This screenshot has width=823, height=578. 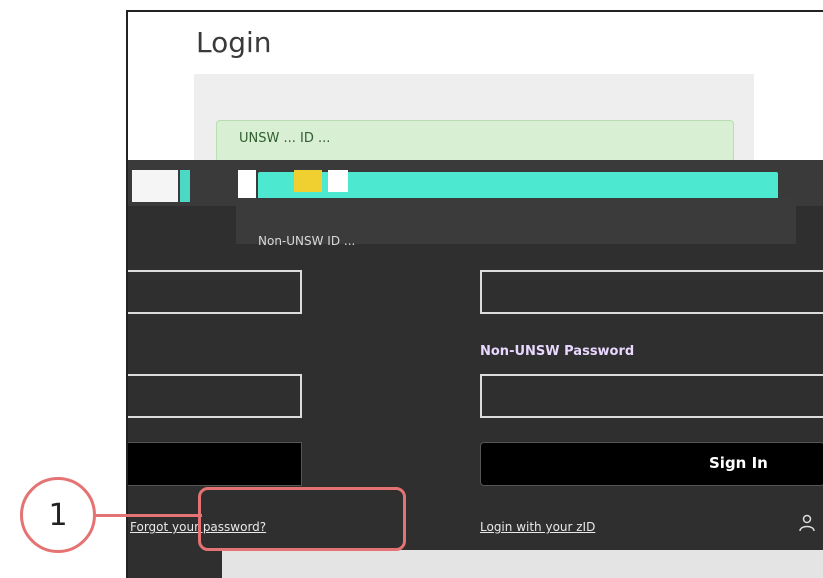 What do you see at coordinates (537, 527) in the screenshot?
I see `alt-login-link: Login with your zID` at bounding box center [537, 527].